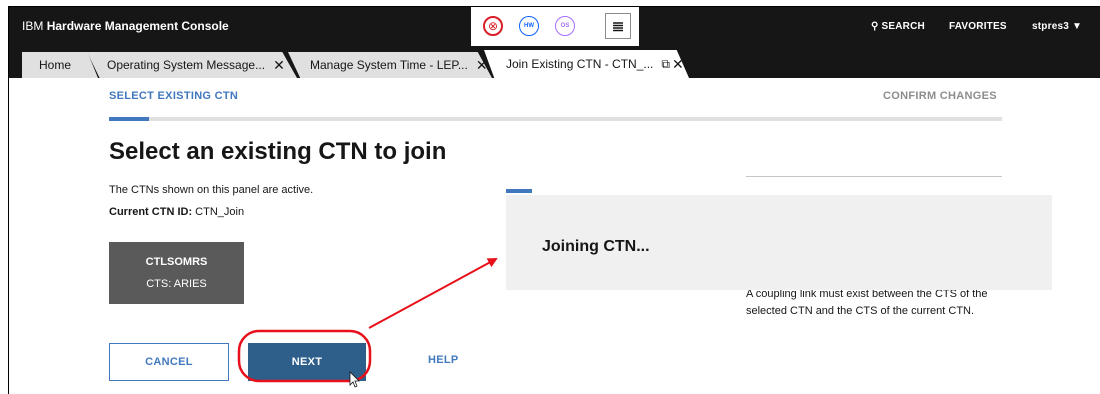 This screenshot has width=1100, height=394. I want to click on status-icons-panel: ⊗ HW OS ≣, so click(555, 26).